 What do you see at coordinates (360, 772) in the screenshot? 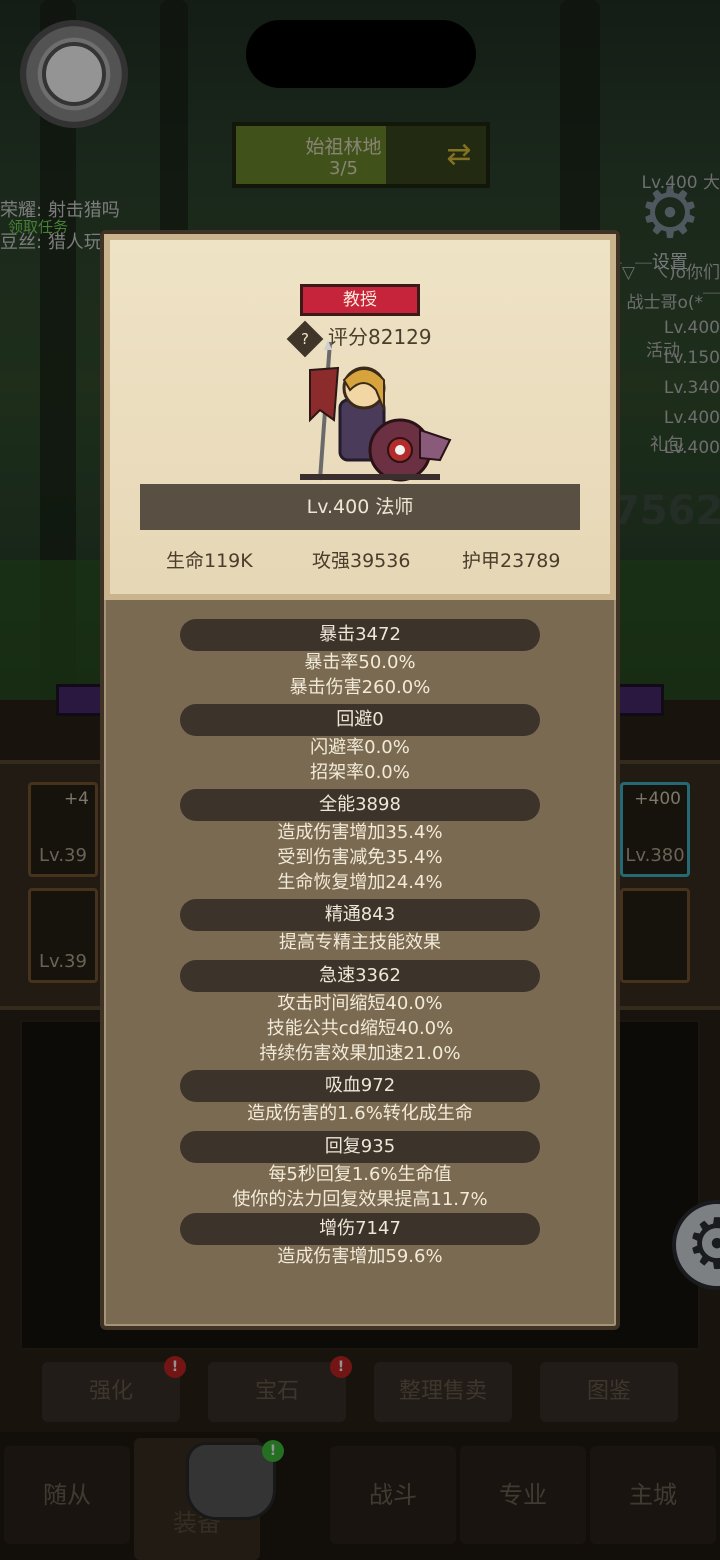
I see `stat-line: 招架率0.0%` at bounding box center [360, 772].